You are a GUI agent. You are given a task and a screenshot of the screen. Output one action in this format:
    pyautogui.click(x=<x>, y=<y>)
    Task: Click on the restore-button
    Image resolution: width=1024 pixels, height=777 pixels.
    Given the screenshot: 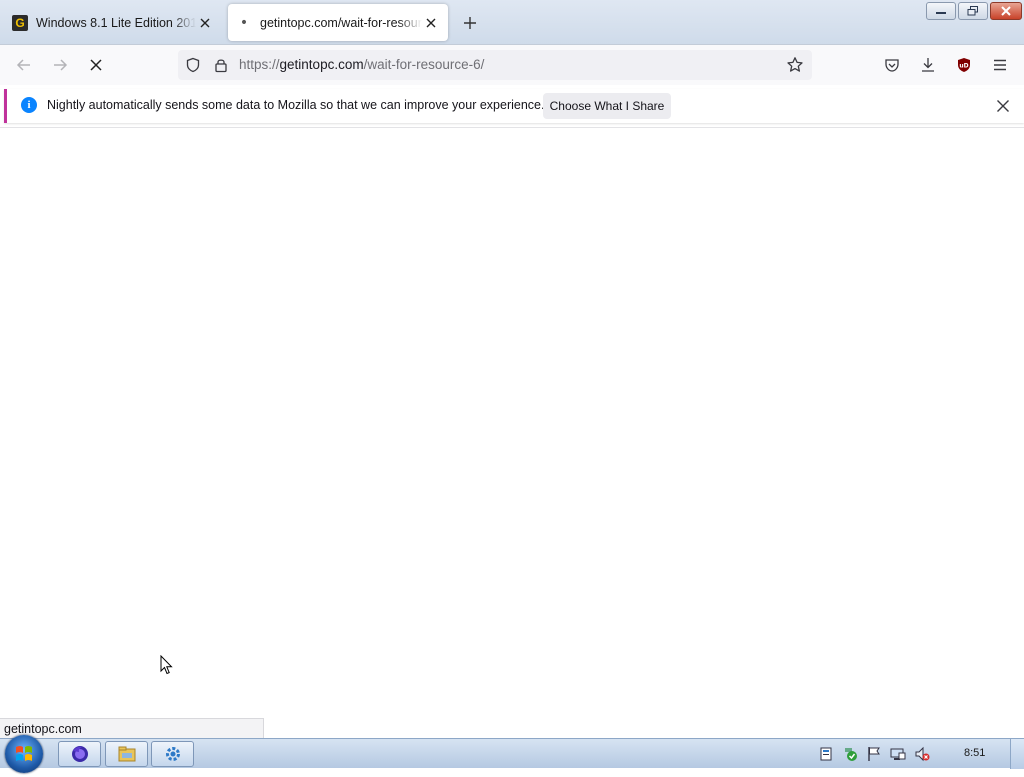 What is the action you would take?
    pyautogui.click(x=973, y=11)
    